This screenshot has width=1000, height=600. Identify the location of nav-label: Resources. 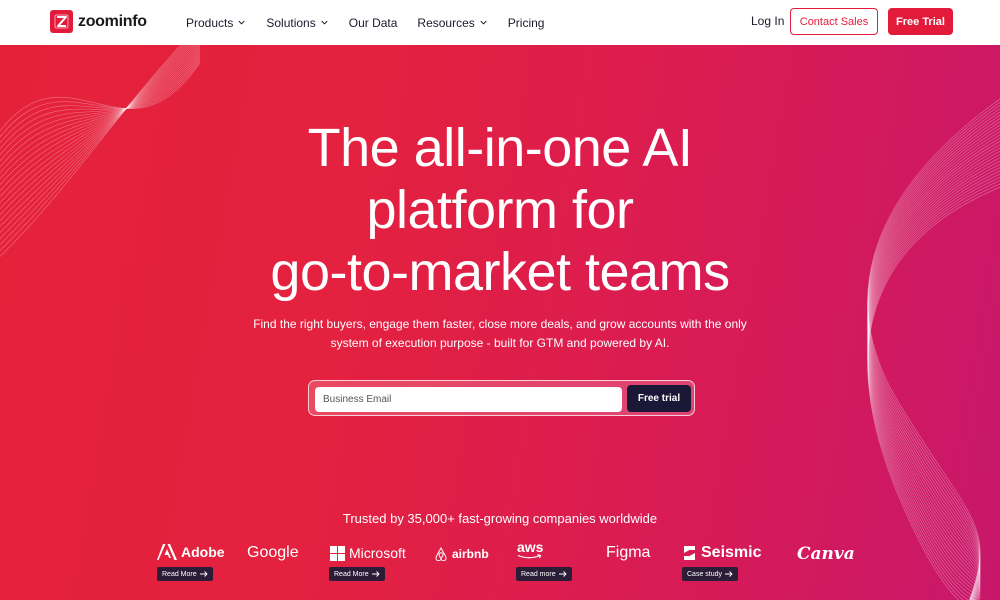
(446, 22).